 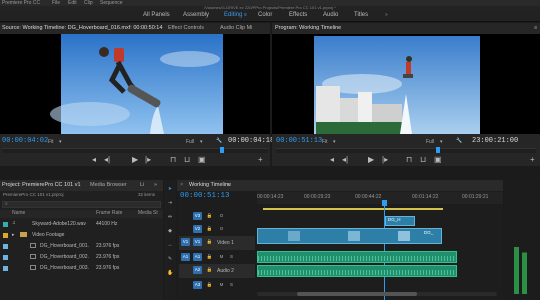 I want to click on list-item: DG_Hoverboard_001. 23.976 fps, so click(x=81, y=247).